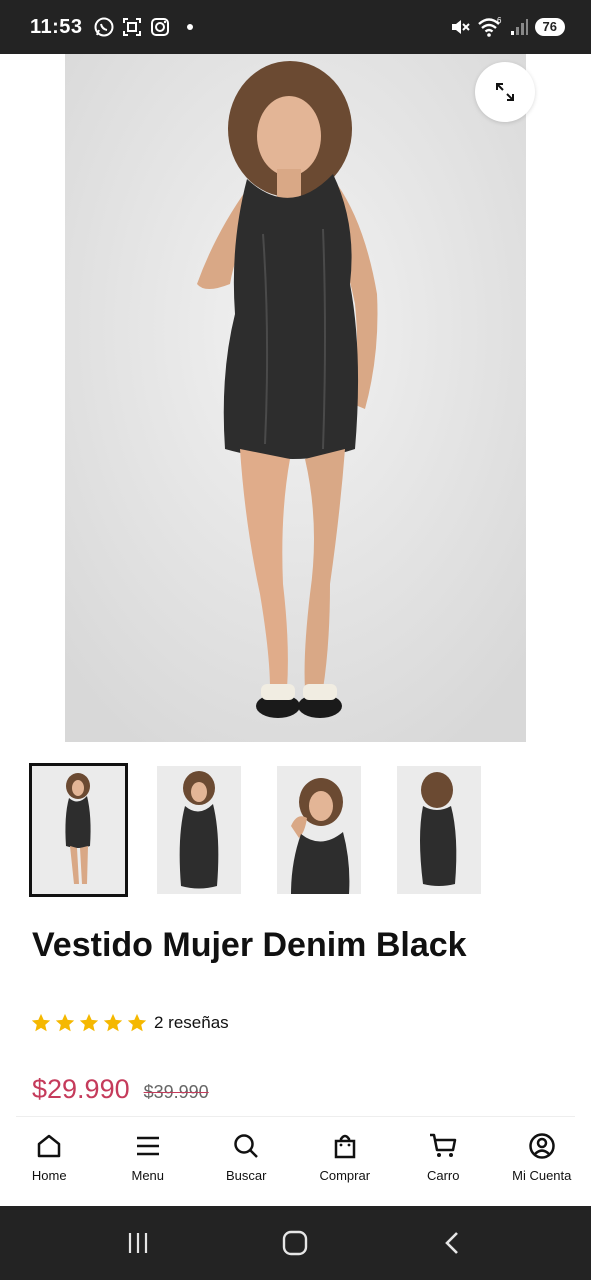  I want to click on back-icon, so click(453, 1243).